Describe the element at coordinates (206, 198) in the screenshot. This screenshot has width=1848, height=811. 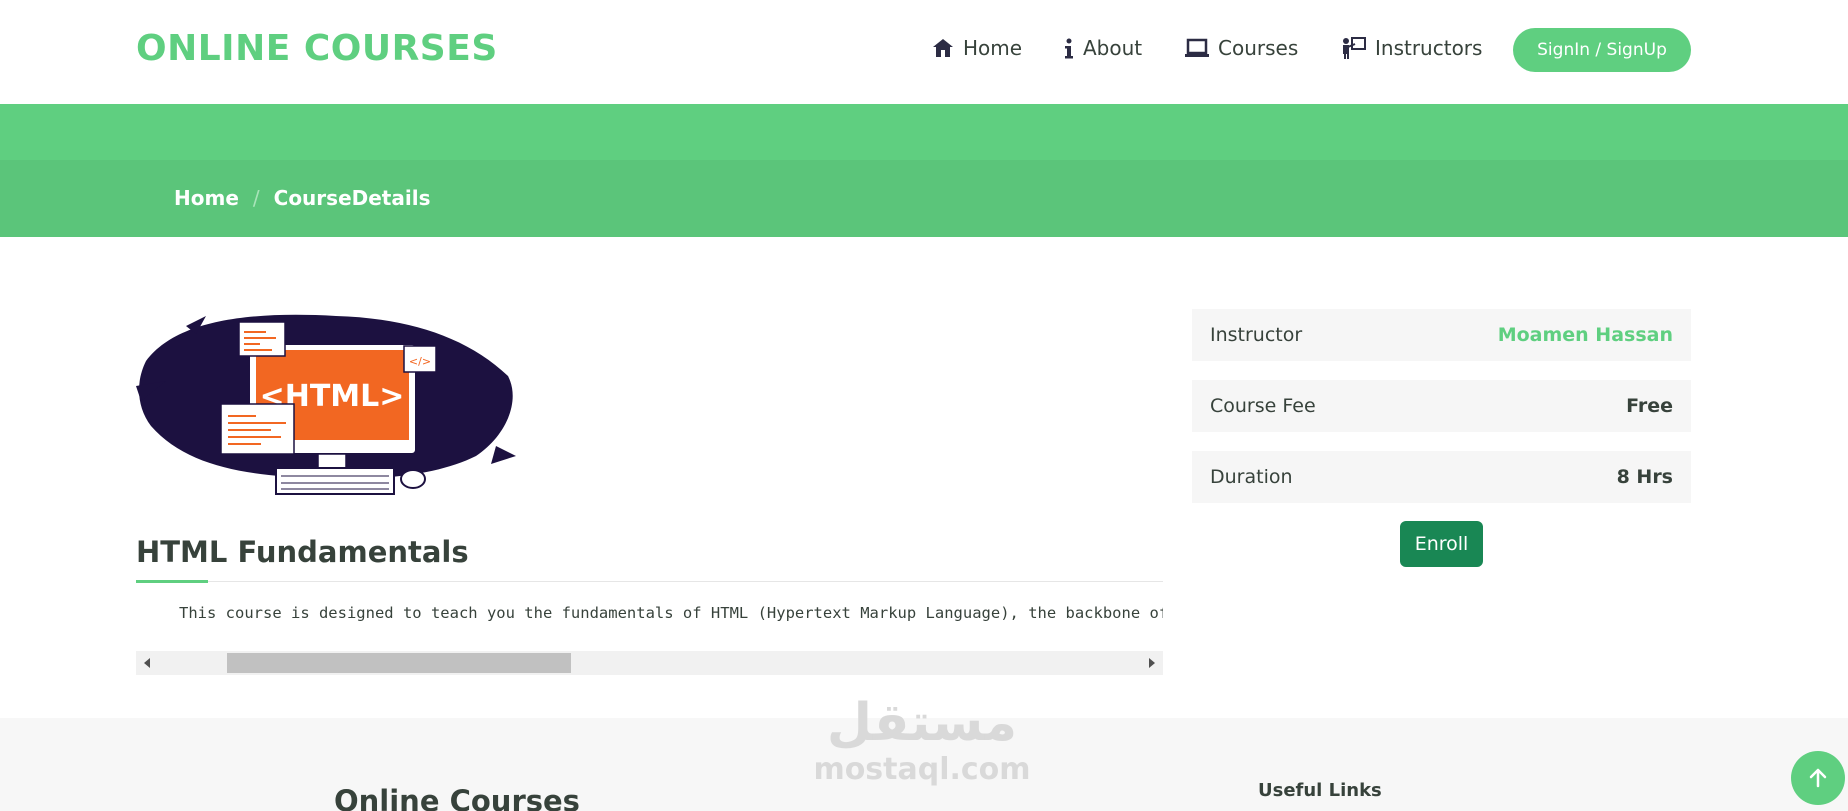
I see `breadcrumb-home-link: Home` at that location.